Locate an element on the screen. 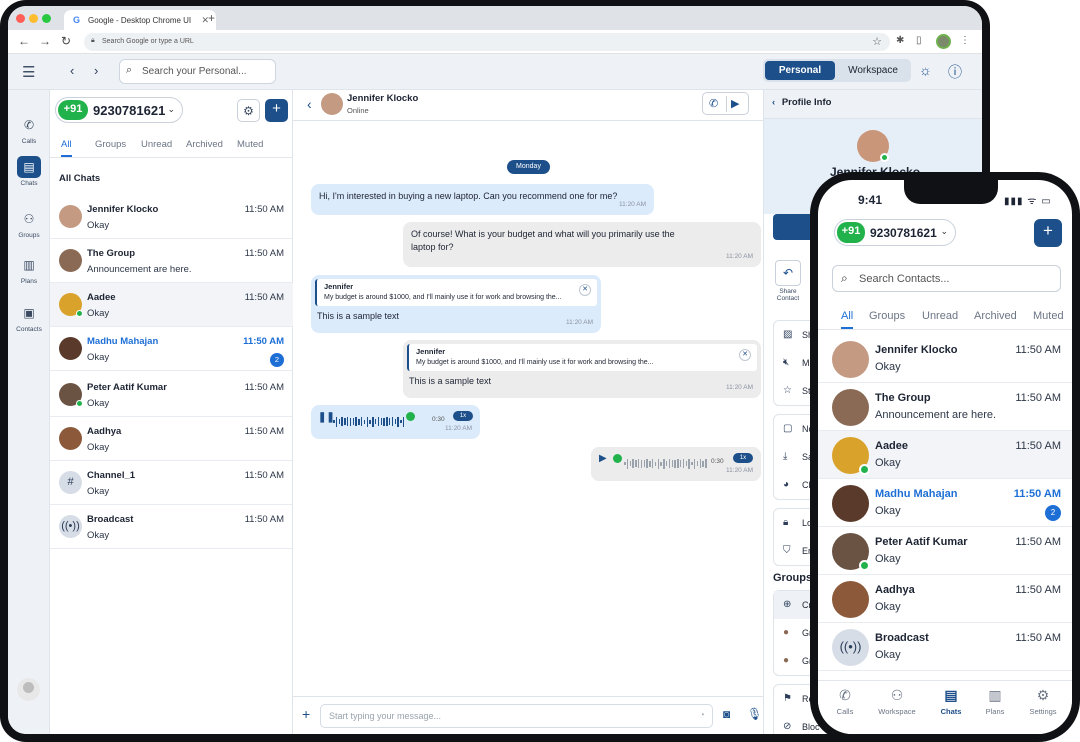  minimize-window-dot is located at coordinates (33, 18).